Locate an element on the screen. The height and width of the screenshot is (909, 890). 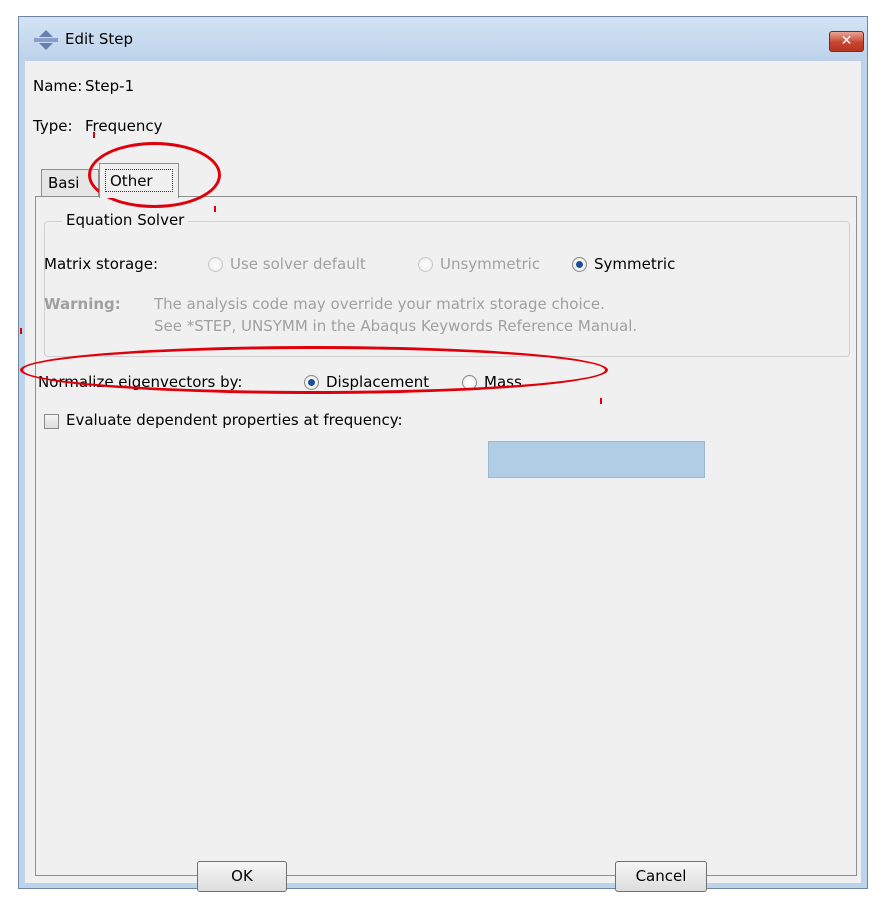
tab-basic-label: Basi is located at coordinates (64, 183).